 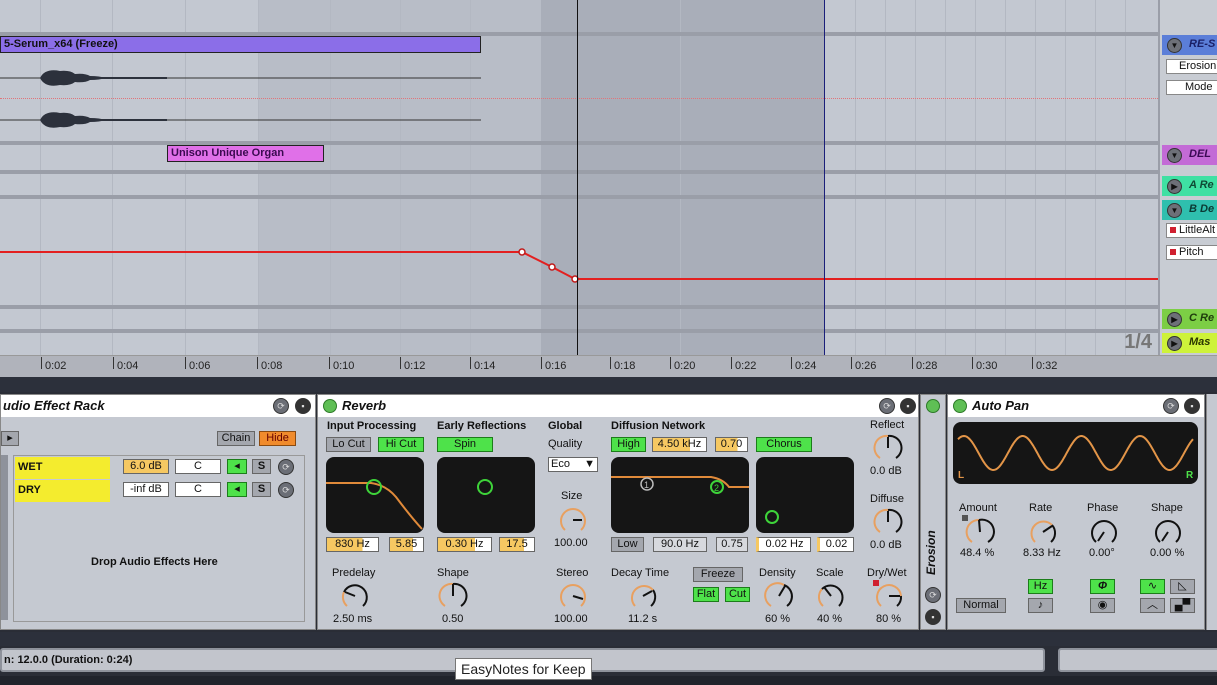 I want to click on diffusion-display: 1 2, so click(x=680, y=495).